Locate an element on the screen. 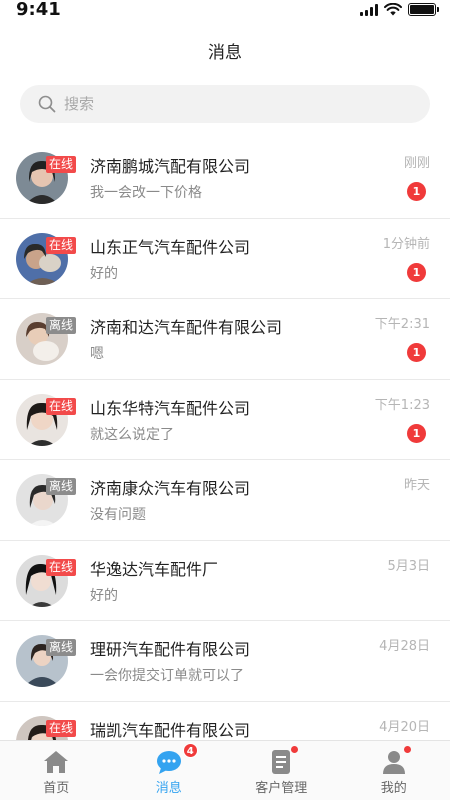  search-bar is located at coordinates (225, 104).